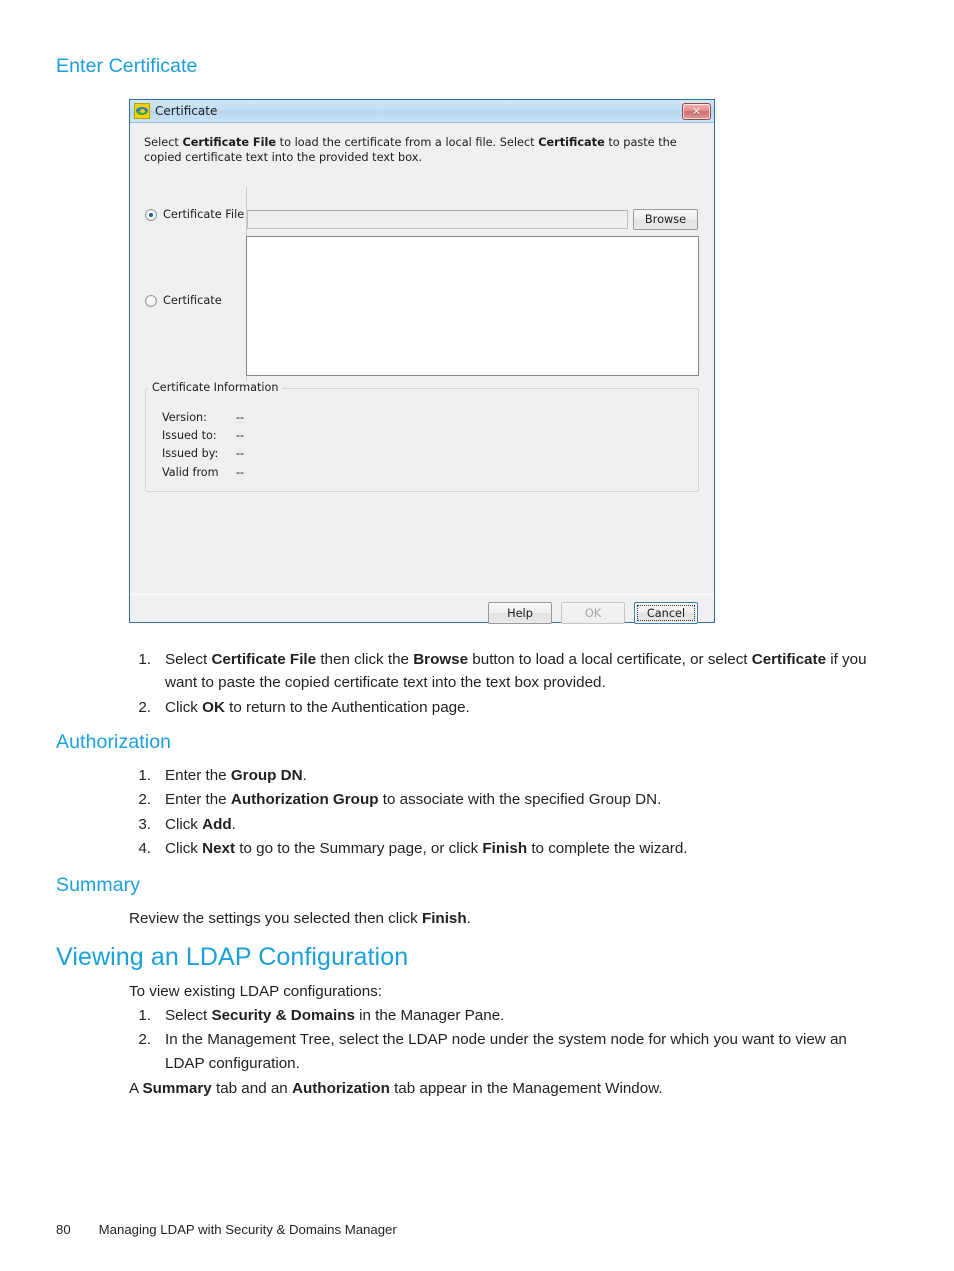 This screenshot has height=1271, width=954. What do you see at coordinates (665, 219) in the screenshot?
I see `browse-button: Browse` at bounding box center [665, 219].